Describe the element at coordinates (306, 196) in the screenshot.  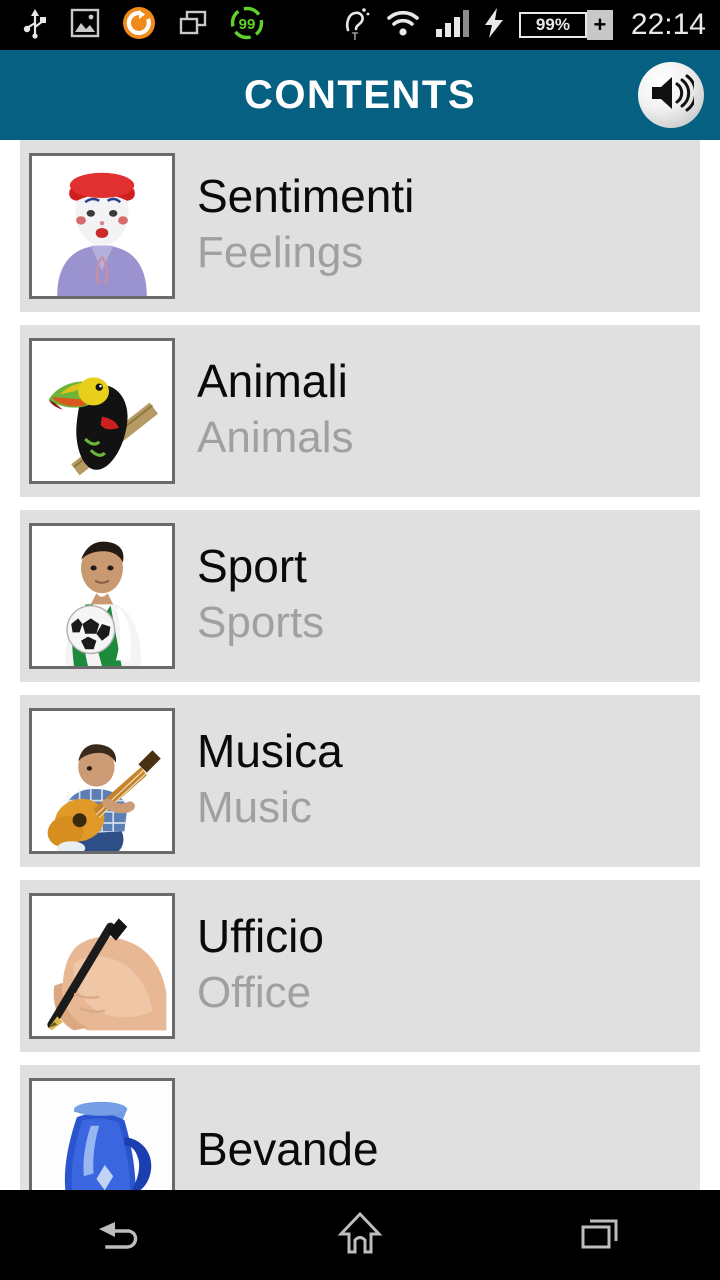
I see `list-item-primary-label: Sentimenti` at that location.